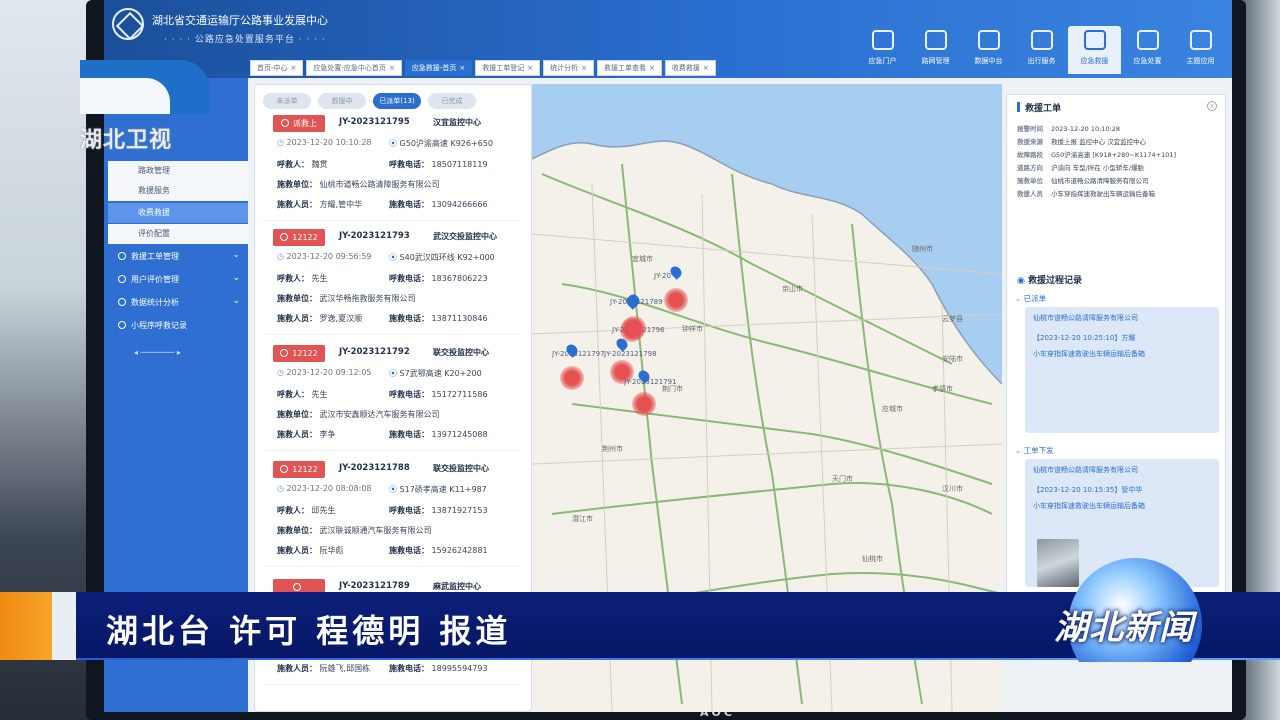  I want to click on collapse-icon: ◂ ─────── ▸, so click(157, 352).